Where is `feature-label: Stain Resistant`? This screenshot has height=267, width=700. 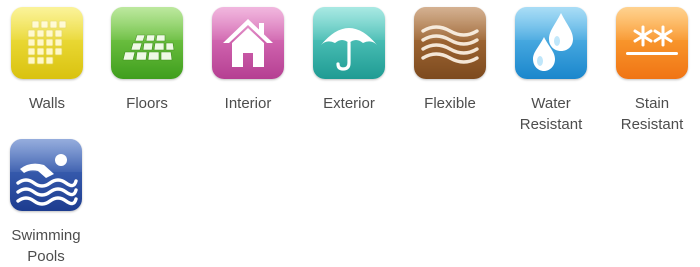 feature-label: Stain Resistant is located at coordinates (652, 114).